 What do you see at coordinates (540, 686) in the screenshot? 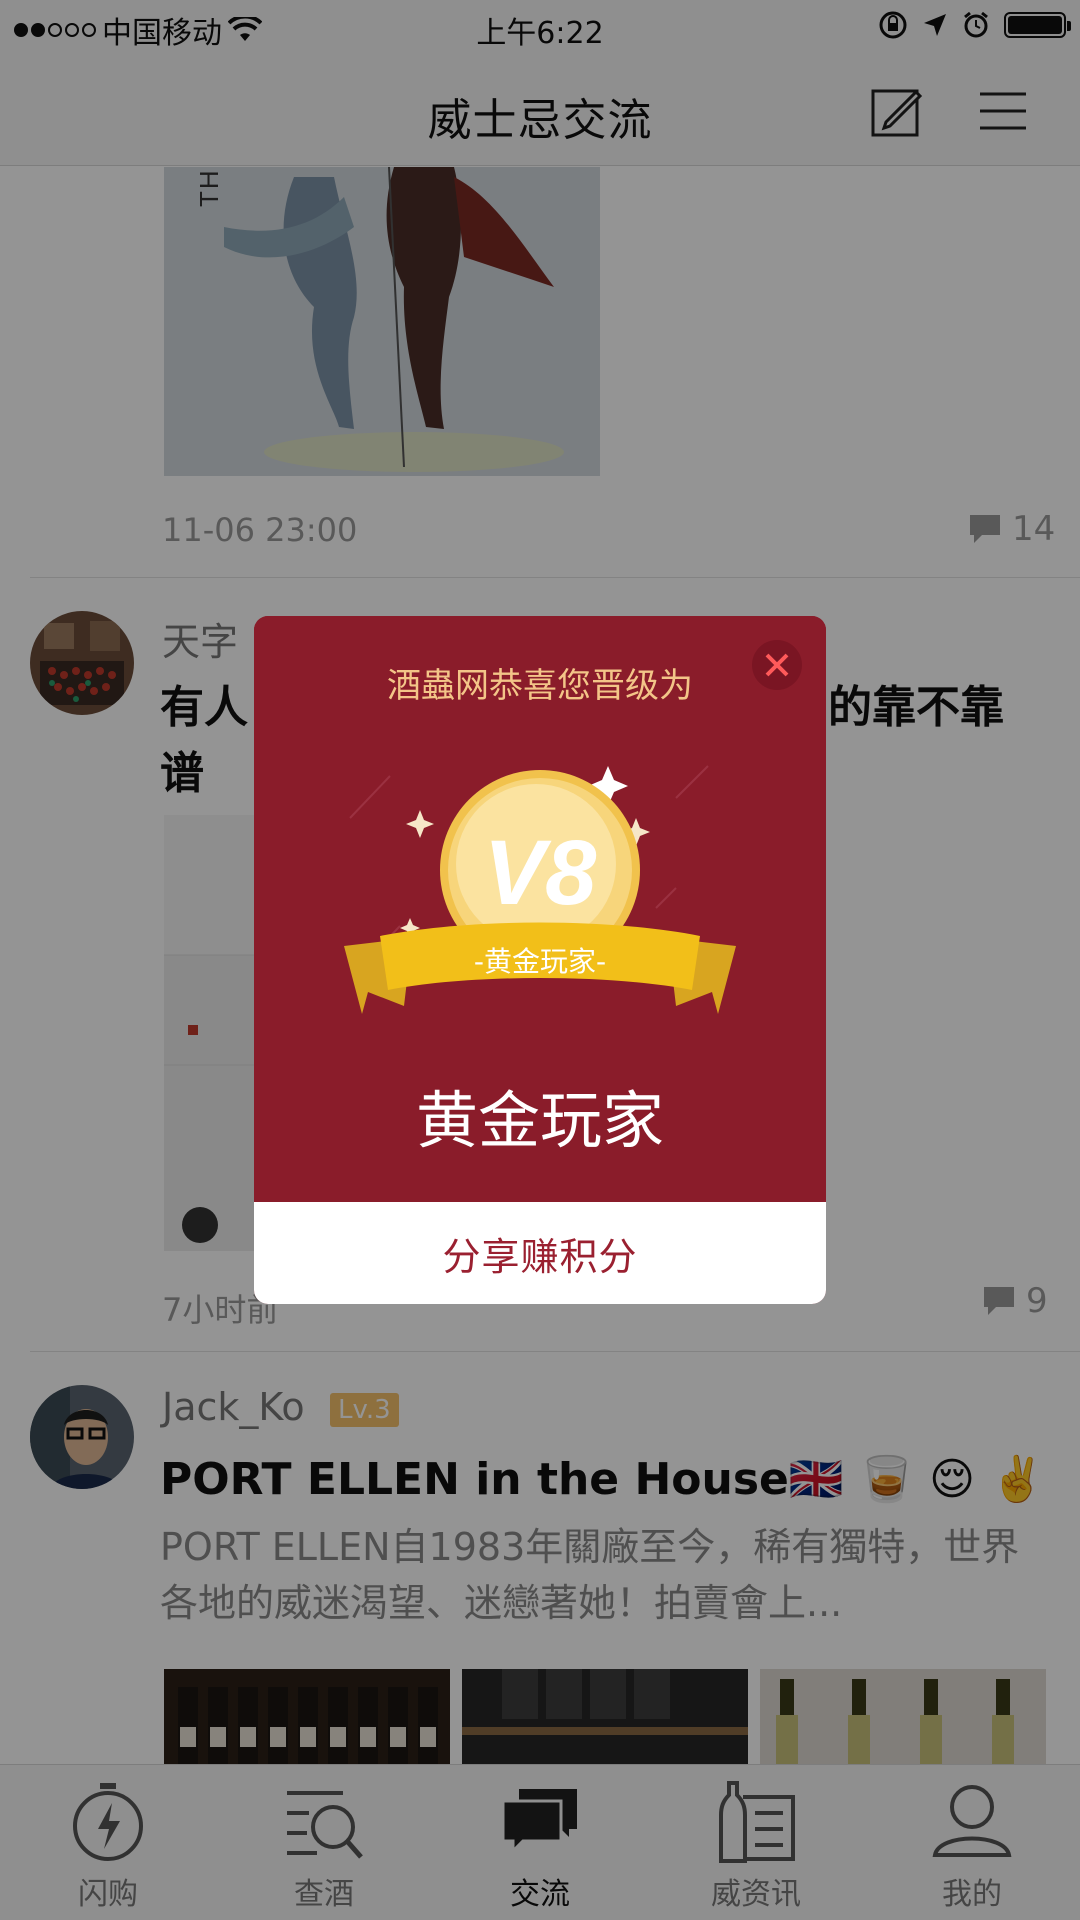
I see `congrats-text: 酒蟲网恭喜您晋级为` at bounding box center [540, 686].